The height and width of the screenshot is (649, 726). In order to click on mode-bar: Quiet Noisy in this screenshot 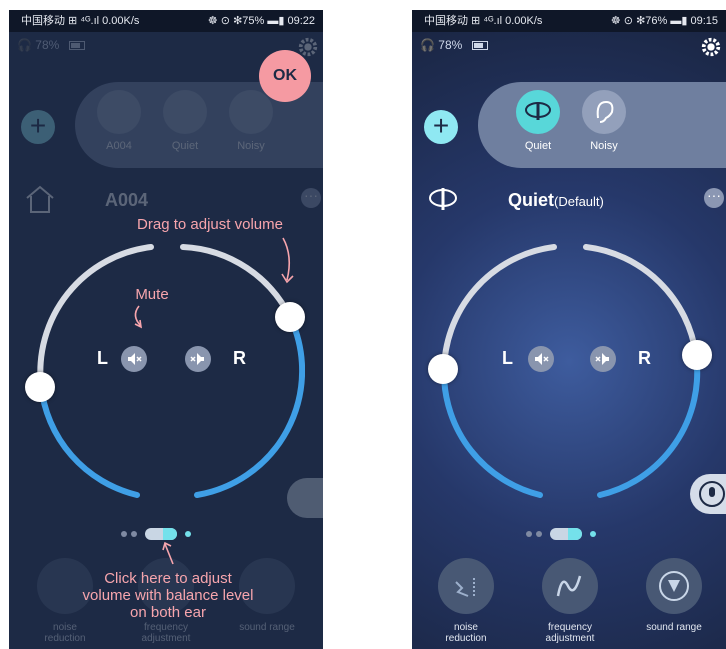, I will do `click(602, 125)`.